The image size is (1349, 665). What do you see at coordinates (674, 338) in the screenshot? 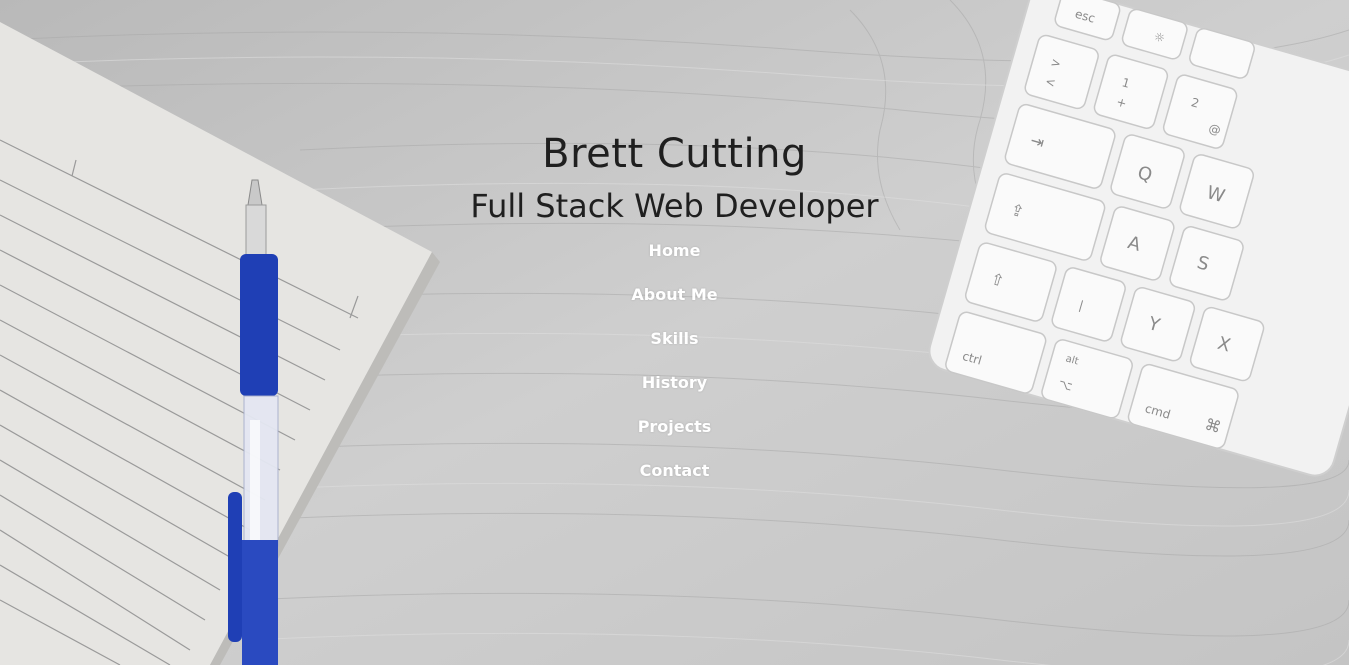
I see `nav-link-skills: Skills` at bounding box center [674, 338].